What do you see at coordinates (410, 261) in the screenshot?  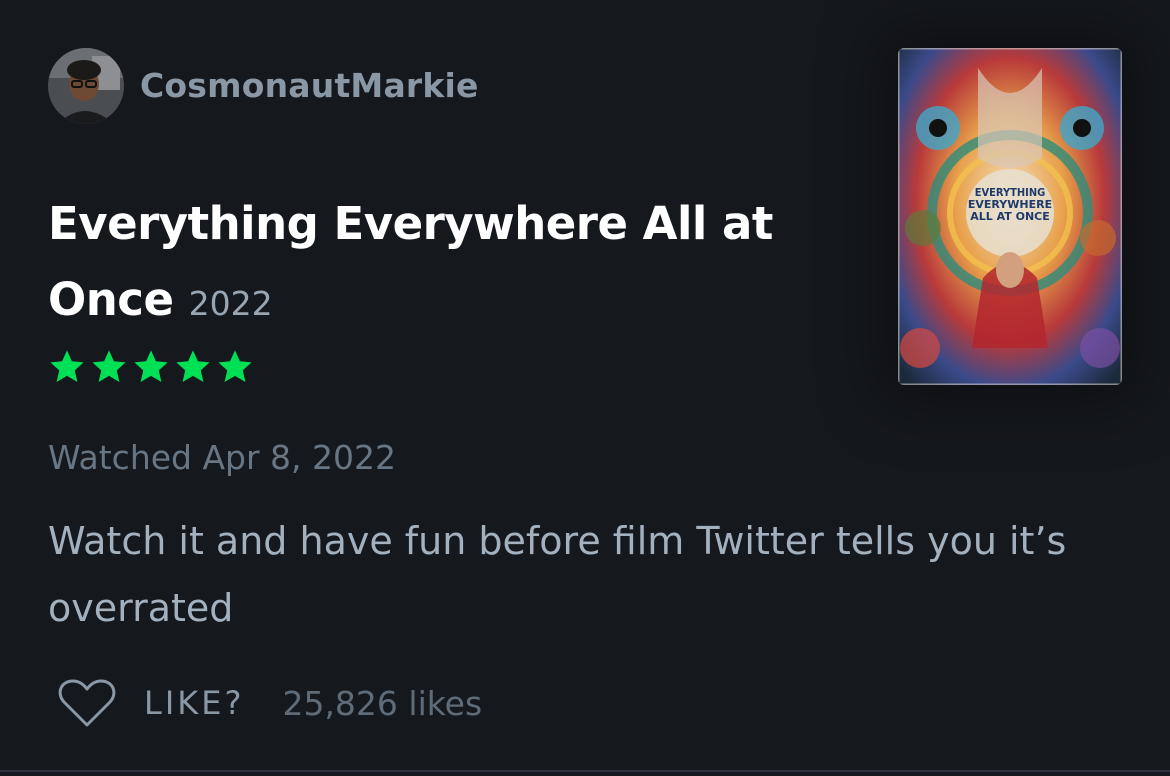 I see `film-title: Everything Everywhere All at Once` at bounding box center [410, 261].